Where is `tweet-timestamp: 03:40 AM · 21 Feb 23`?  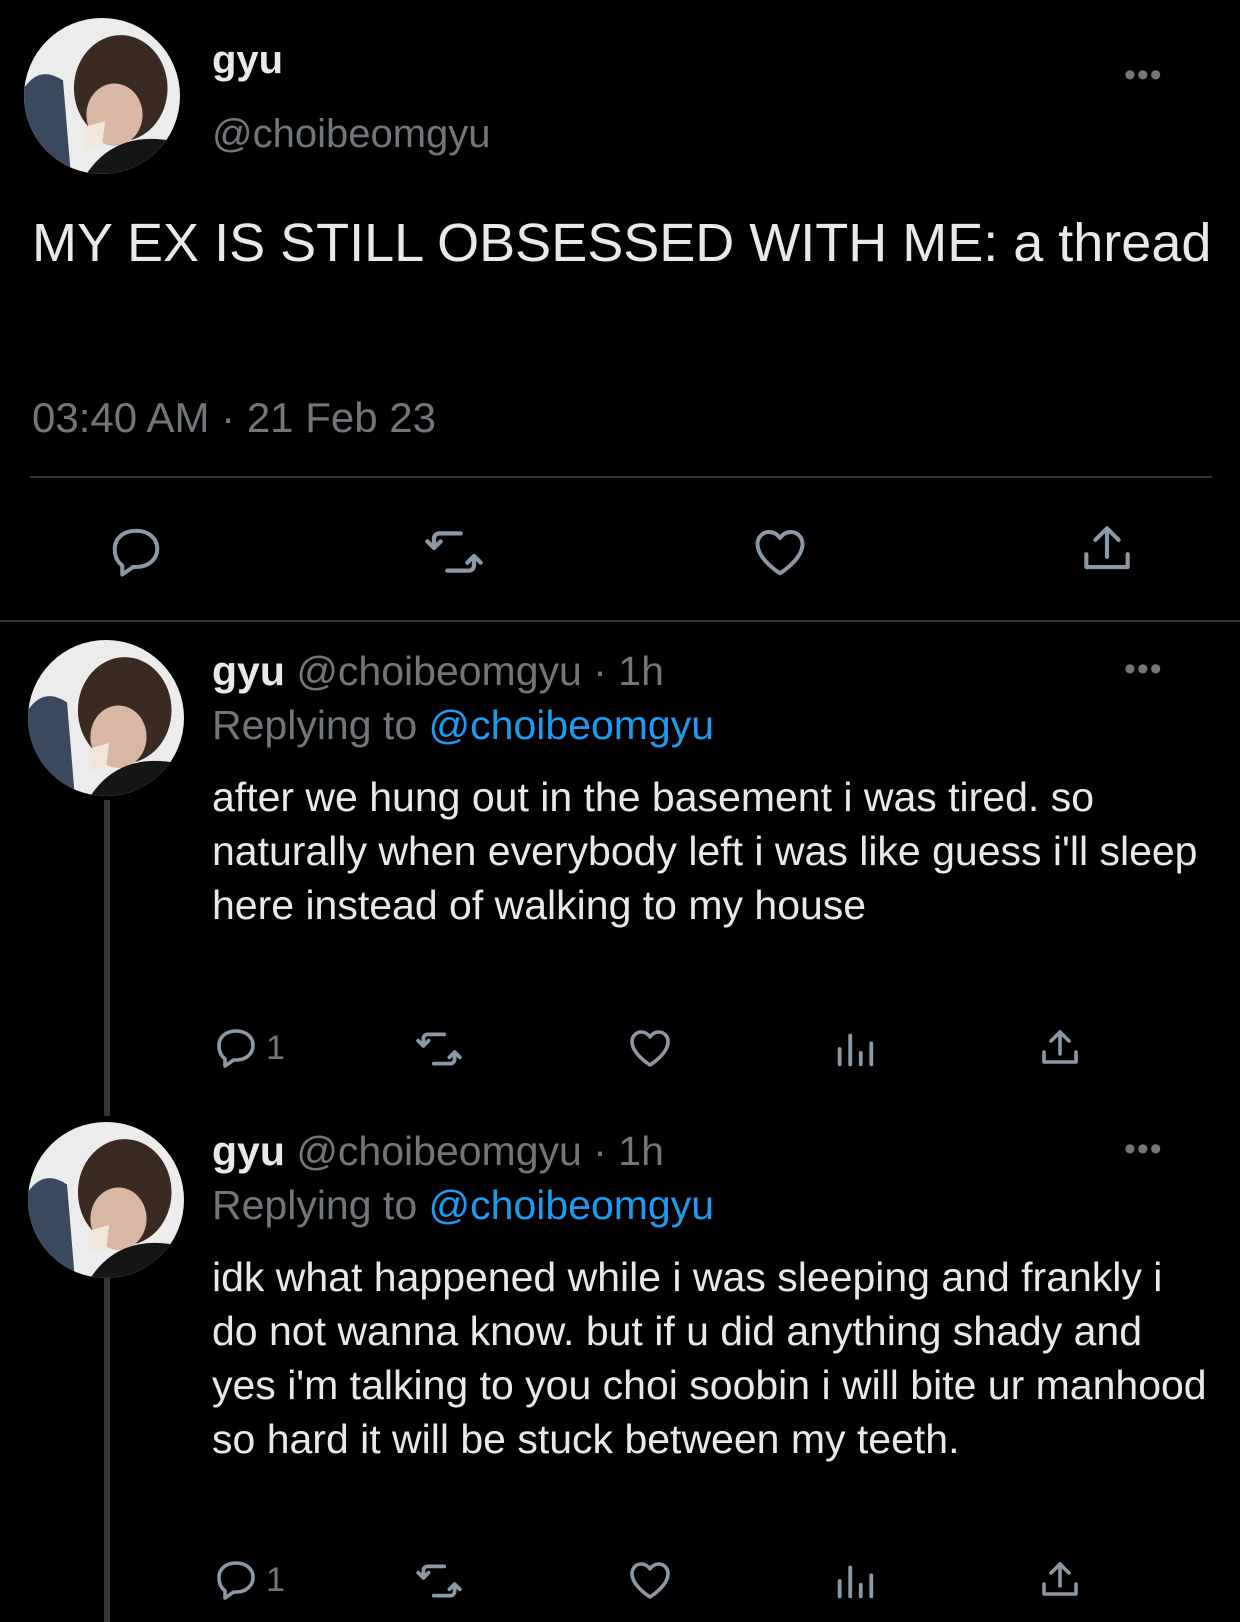 tweet-timestamp: 03:40 AM · 21 Feb 23 is located at coordinates (234, 418).